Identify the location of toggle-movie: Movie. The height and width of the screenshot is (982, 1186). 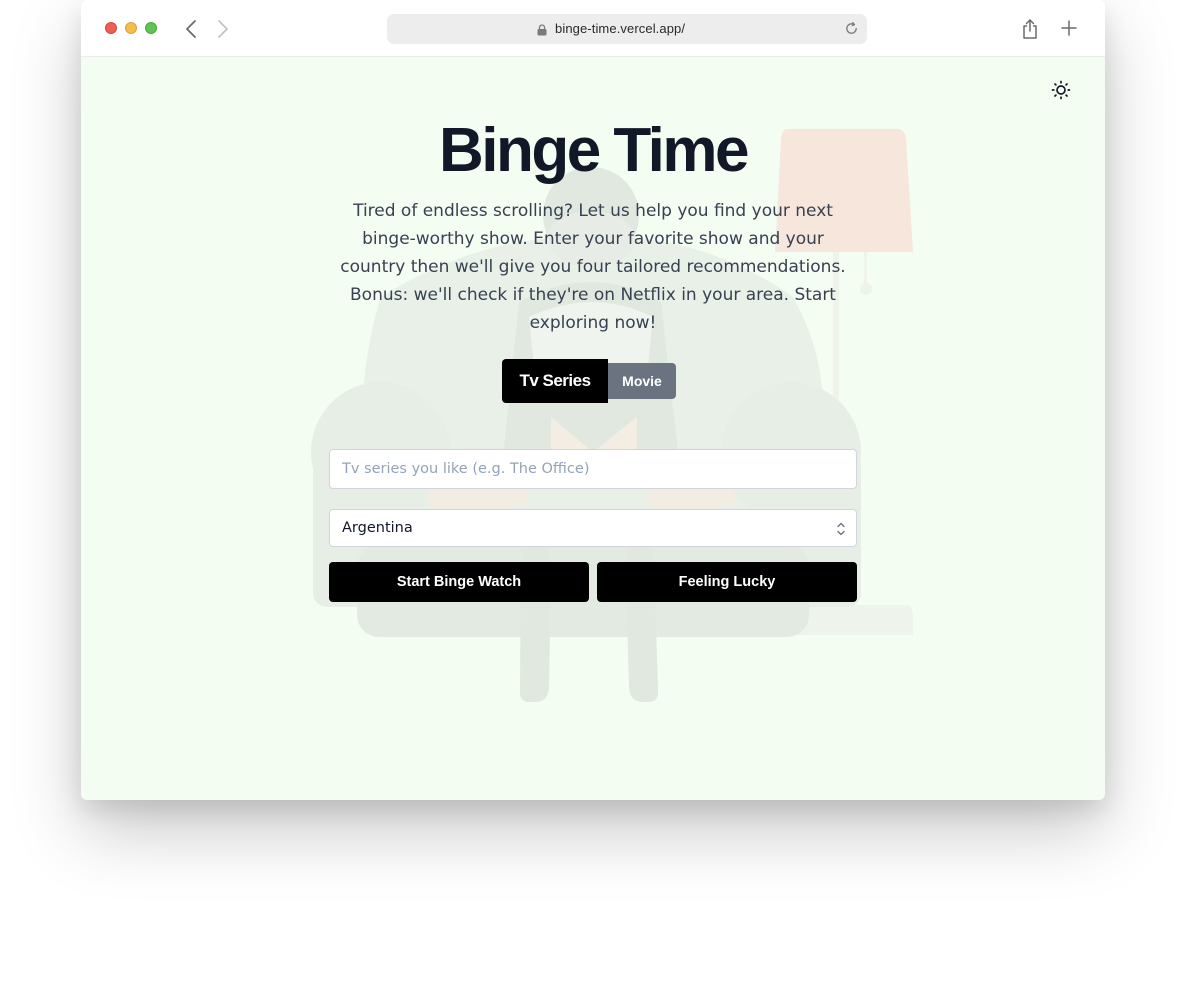
(642, 381).